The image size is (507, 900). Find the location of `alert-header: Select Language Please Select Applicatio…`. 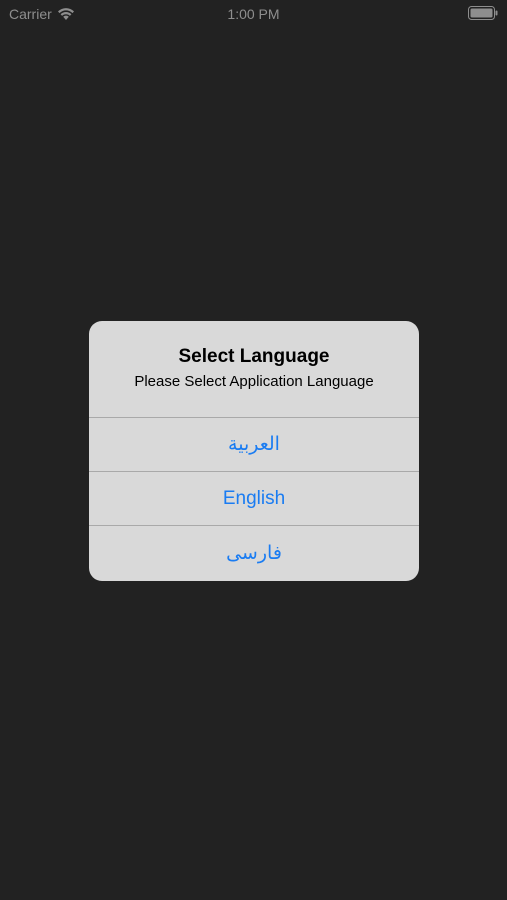

alert-header: Select Language Please Select Applicatio… is located at coordinates (254, 369).